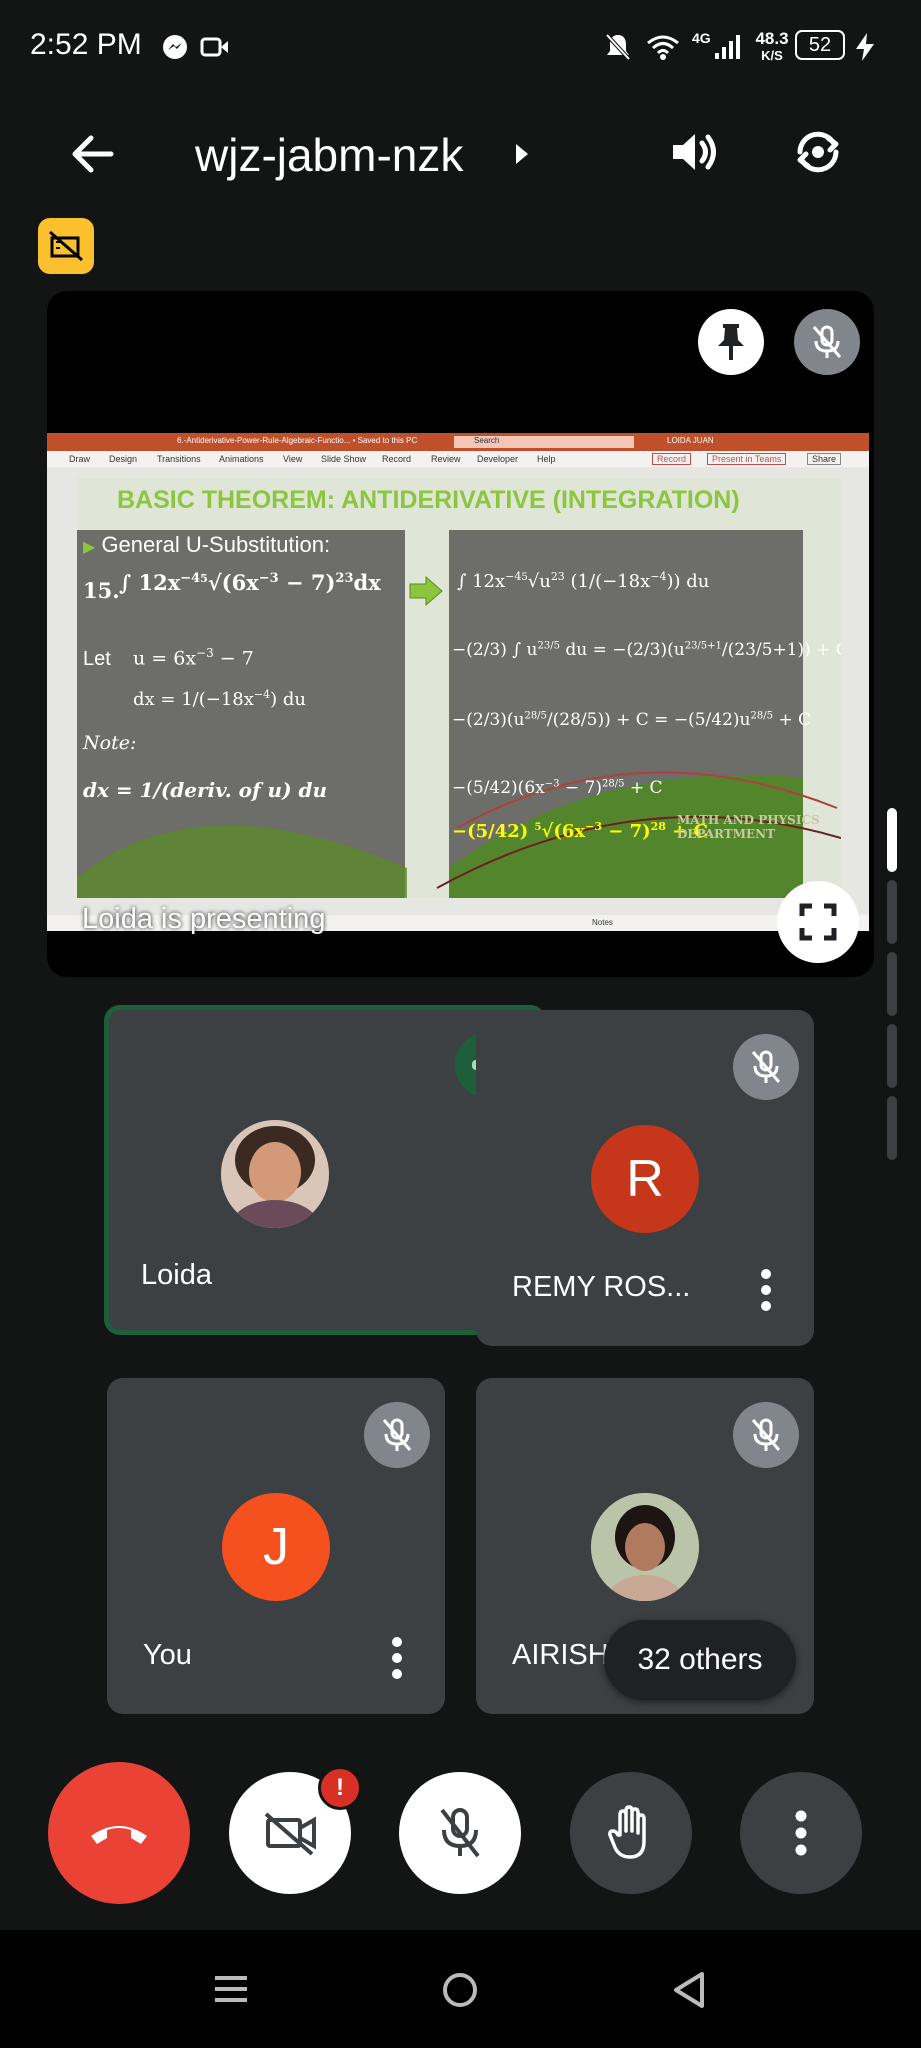  I want to click on participant-name: Loida, so click(176, 1275).